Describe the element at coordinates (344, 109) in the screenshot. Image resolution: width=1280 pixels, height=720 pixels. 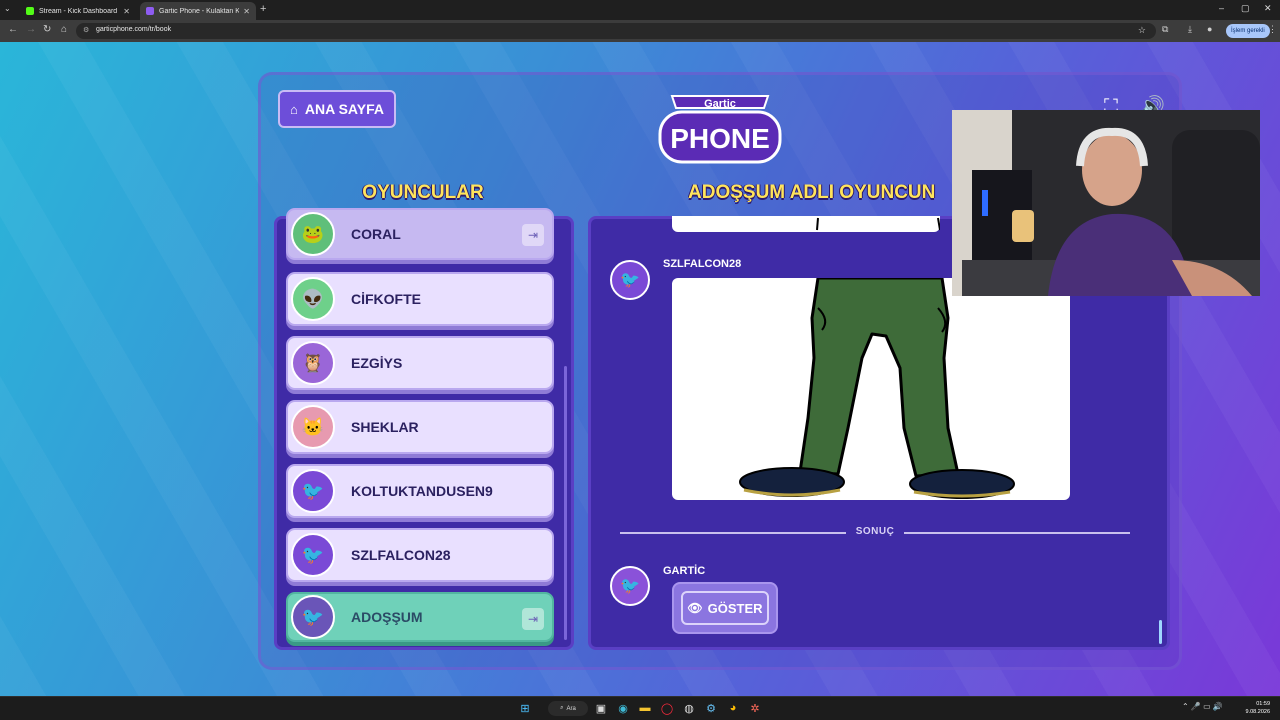
I see `home-button-label: ANA SAYFA` at that location.